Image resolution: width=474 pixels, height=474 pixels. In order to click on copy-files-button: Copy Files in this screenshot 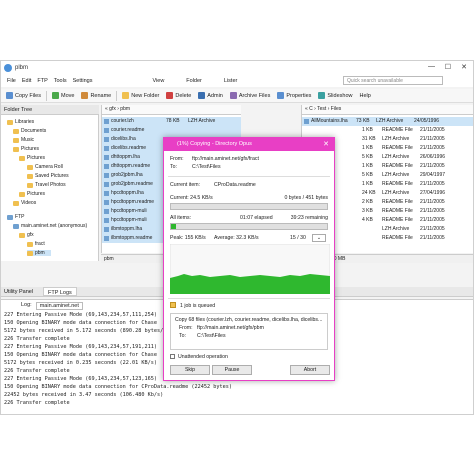, I will do `click(23, 95)`.